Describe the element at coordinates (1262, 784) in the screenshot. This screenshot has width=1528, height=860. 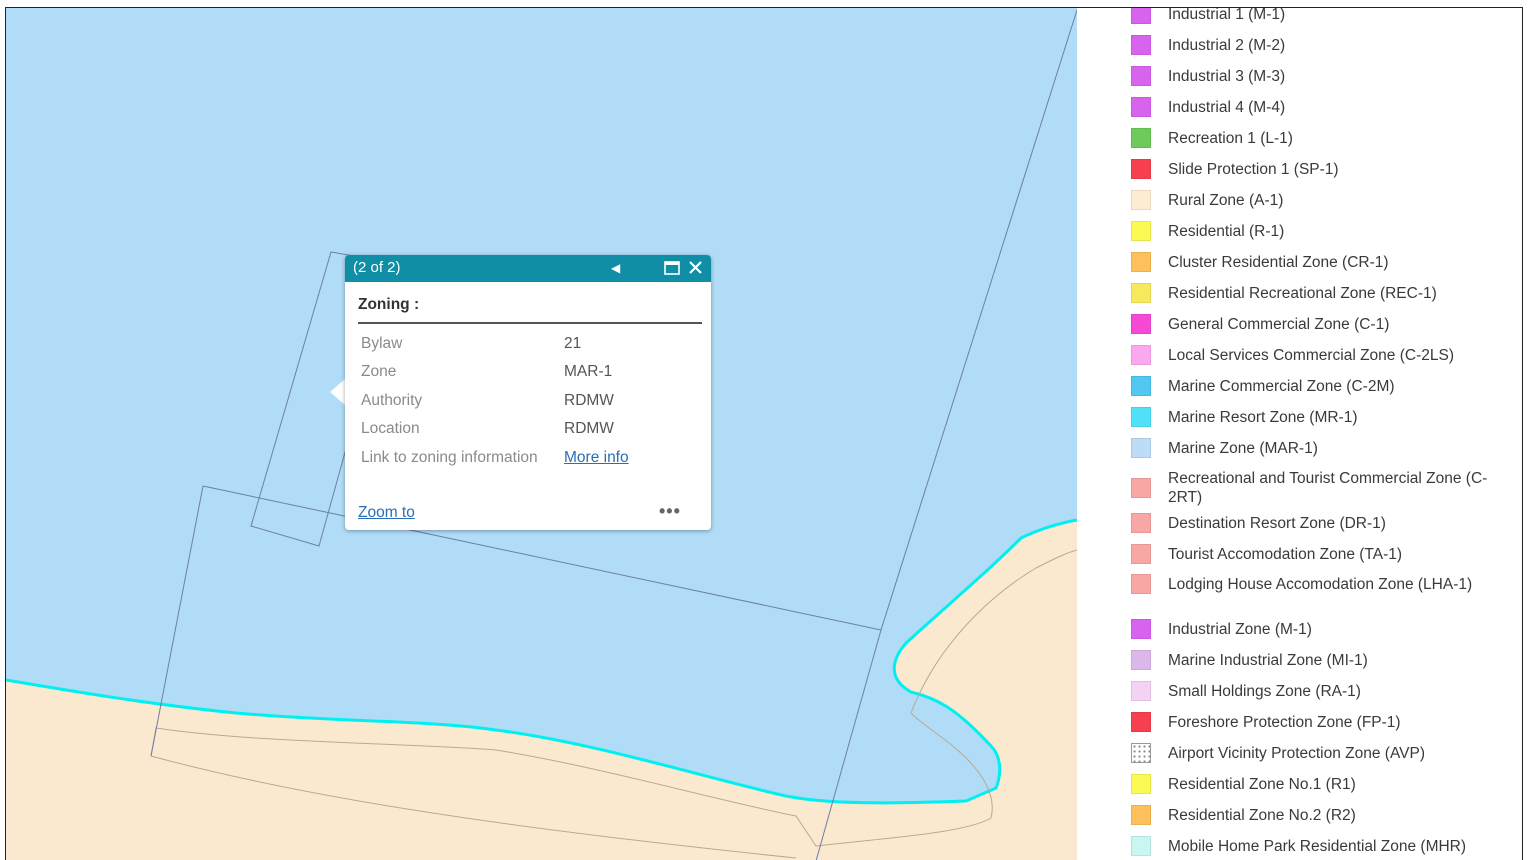
I see `legend-label: Residential Zone No.1 (R1)` at that location.